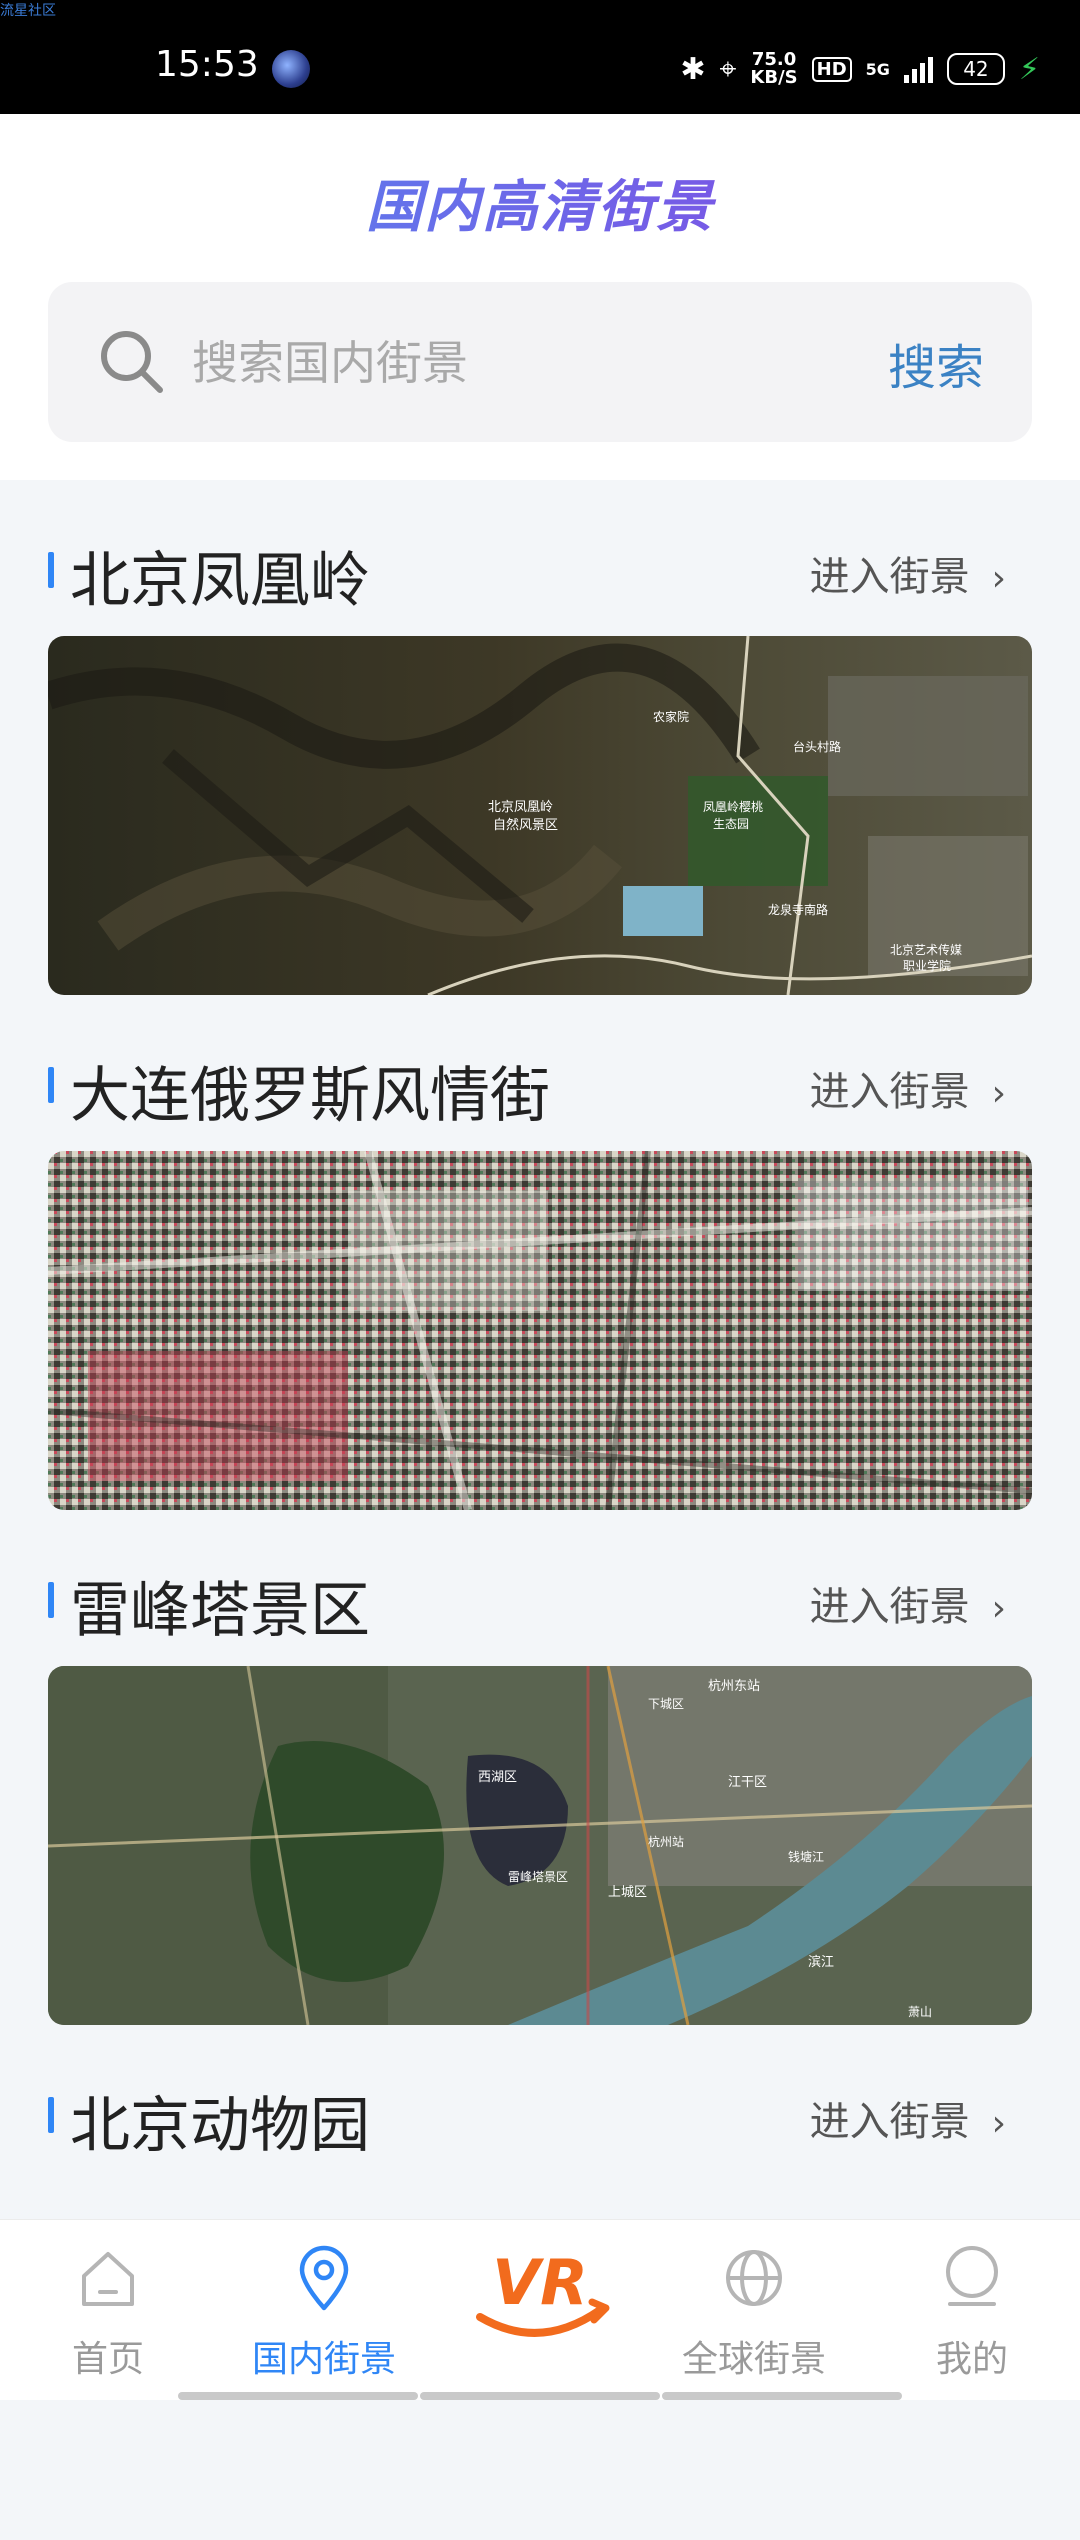  Describe the element at coordinates (747, 1782) in the screenshot. I see `map-label: 江干区` at that location.